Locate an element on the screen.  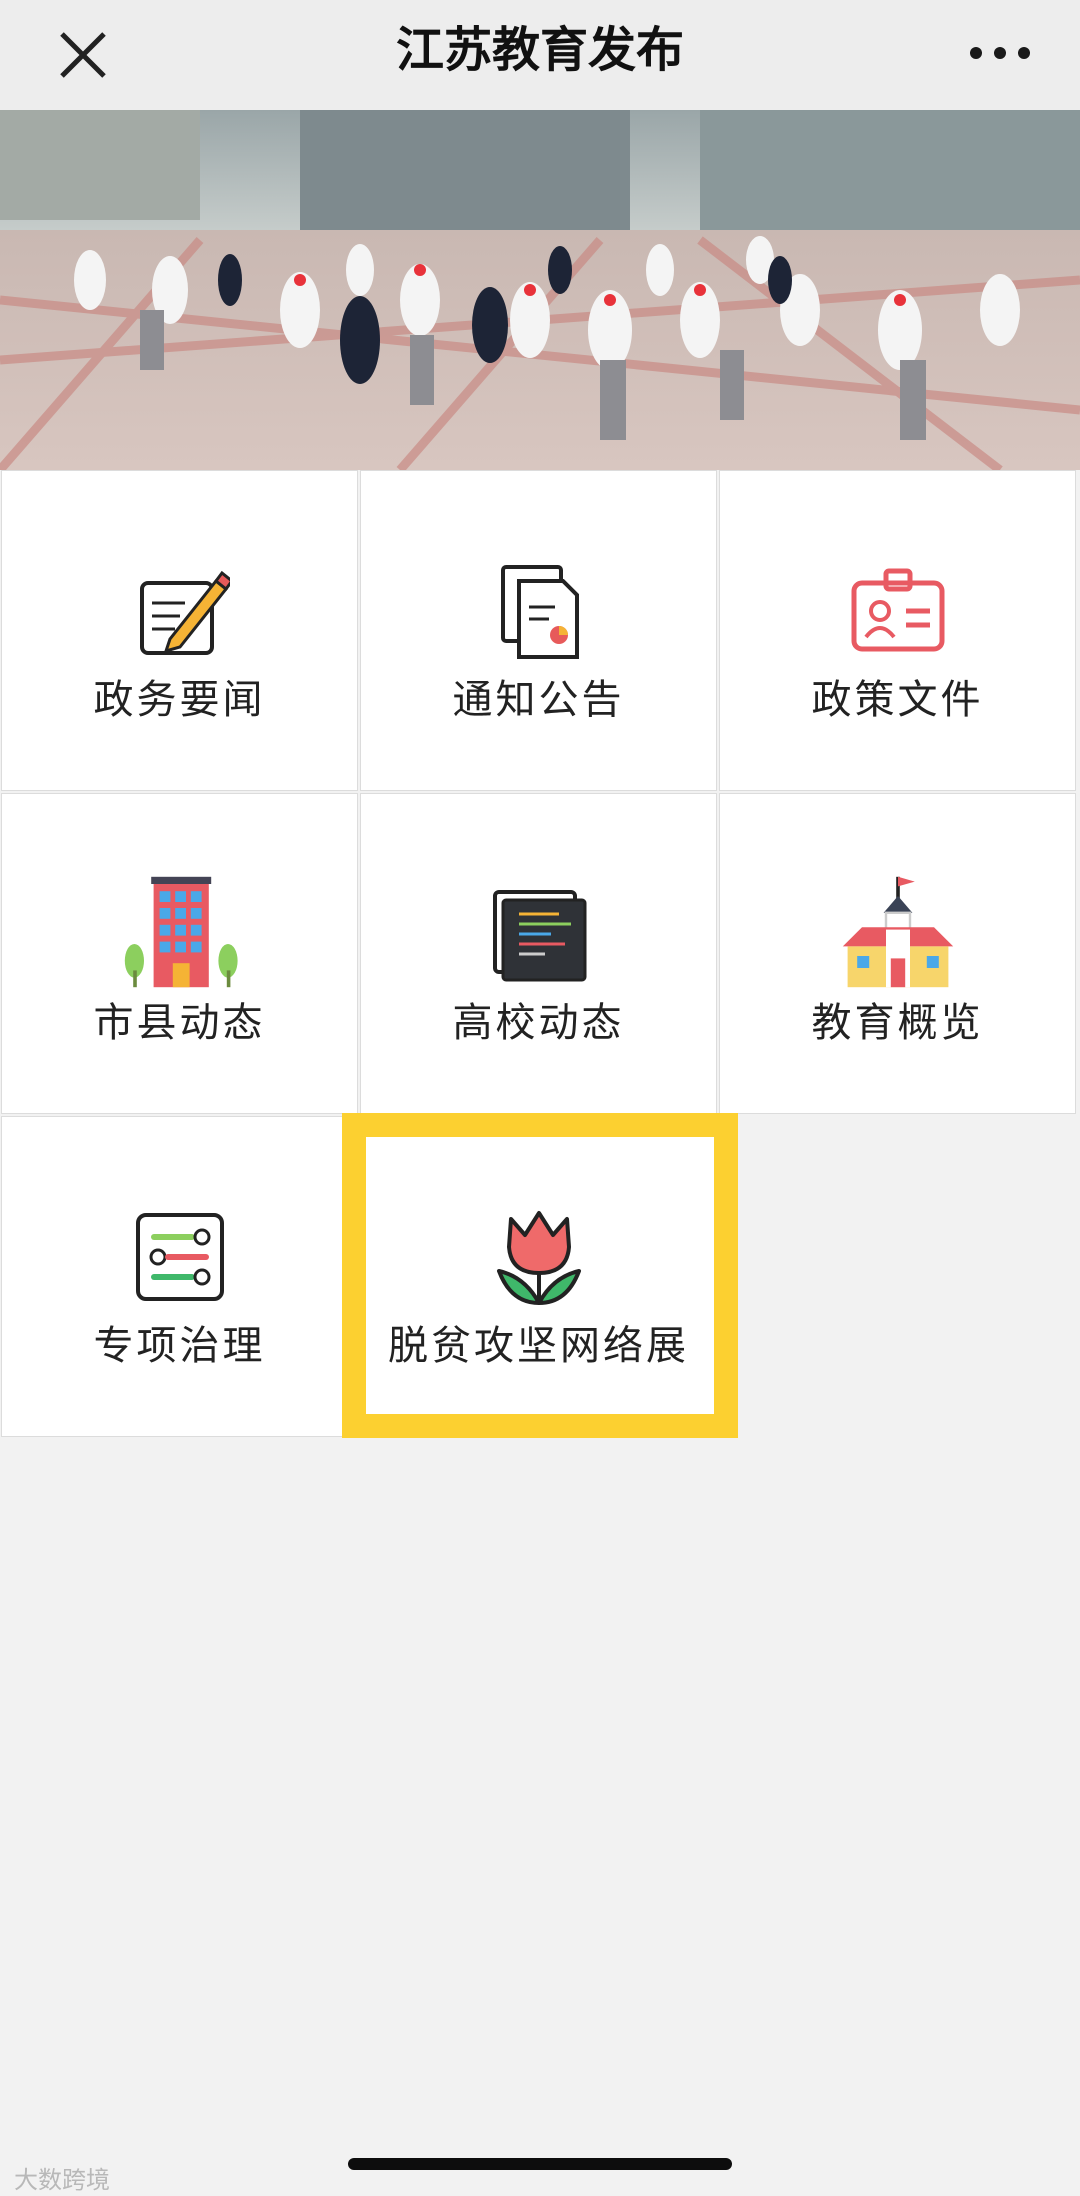
building-icon is located at coordinates (181, 932).